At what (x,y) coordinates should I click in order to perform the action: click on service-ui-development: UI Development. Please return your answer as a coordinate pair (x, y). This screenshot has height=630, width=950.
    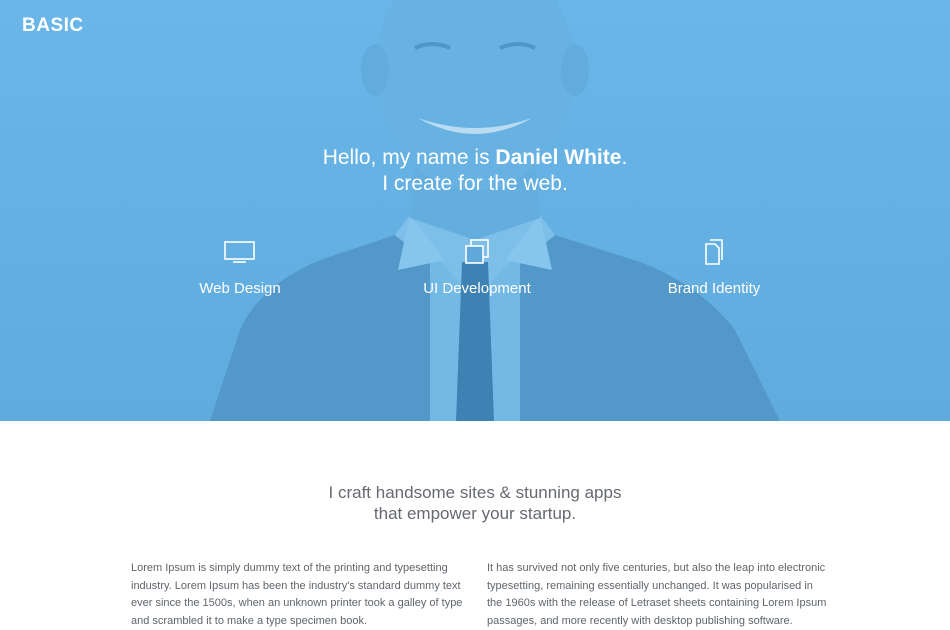
    Looking at the image, I should click on (477, 267).